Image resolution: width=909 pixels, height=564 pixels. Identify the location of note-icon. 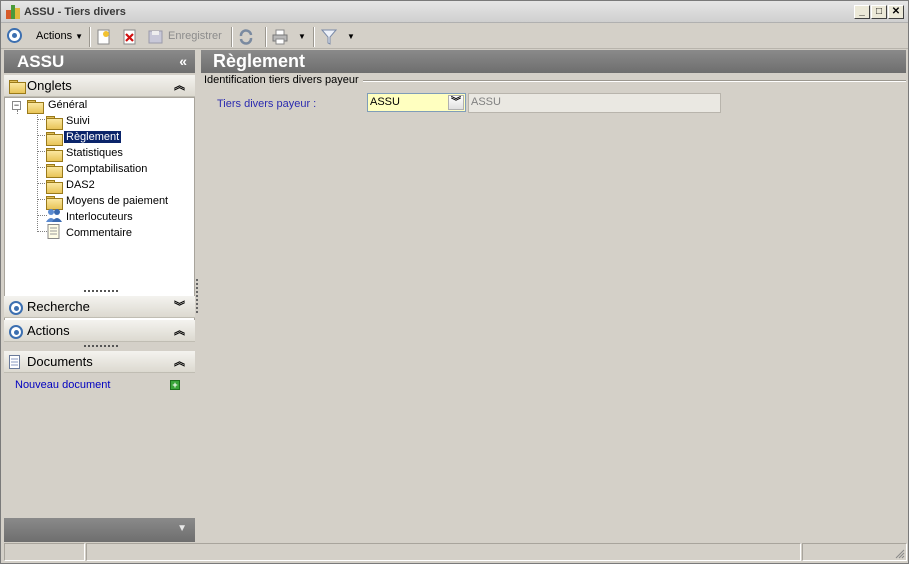
(53, 231).